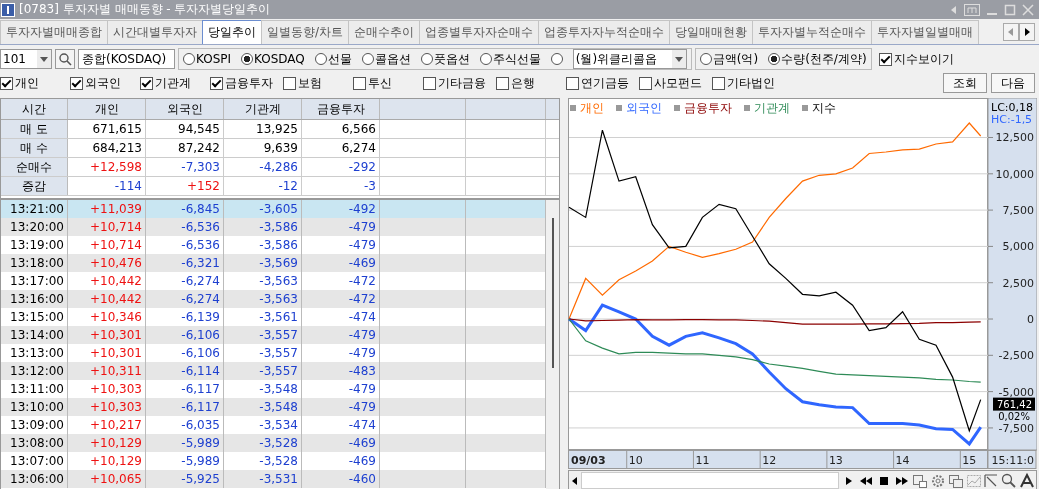 Image resolution: width=1039 pixels, height=489 pixels. I want to click on code-dropdown: 101, so click(26, 59).